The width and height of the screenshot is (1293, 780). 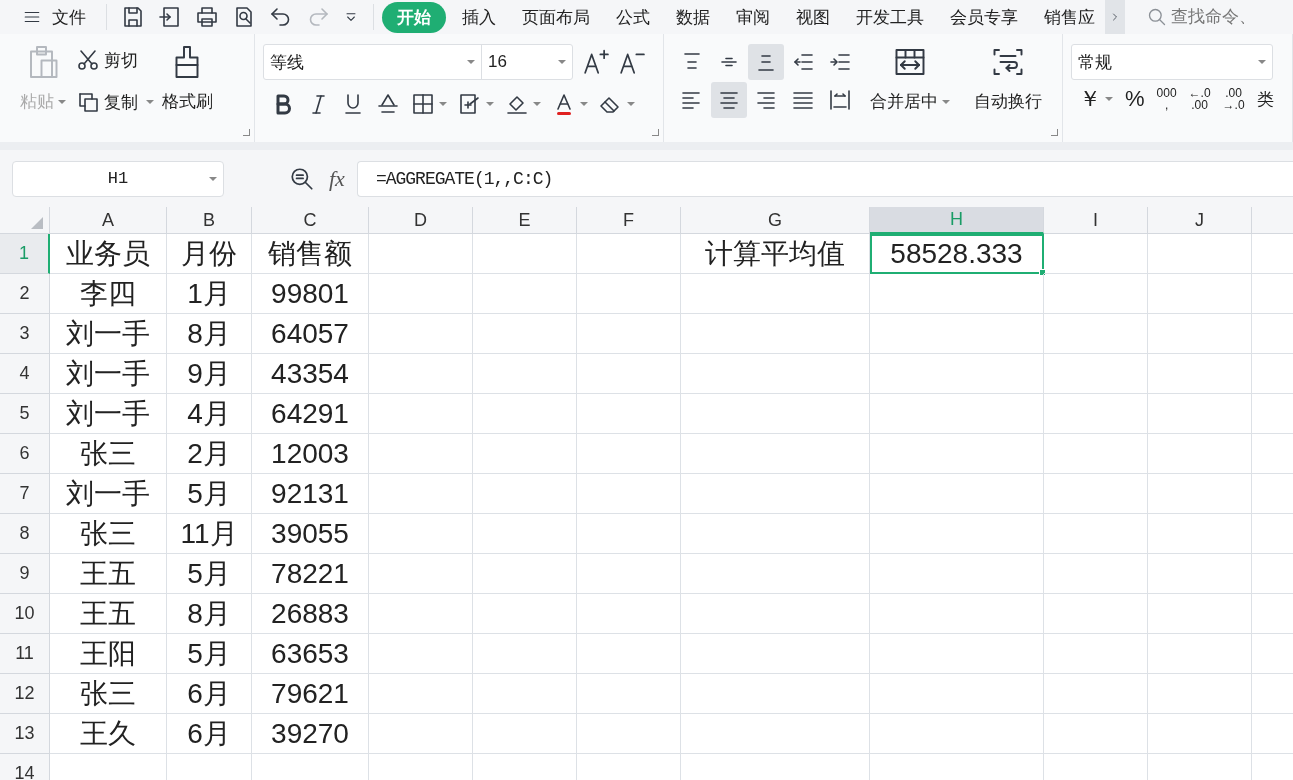 I want to click on column-header: J, so click(x=1200, y=220).